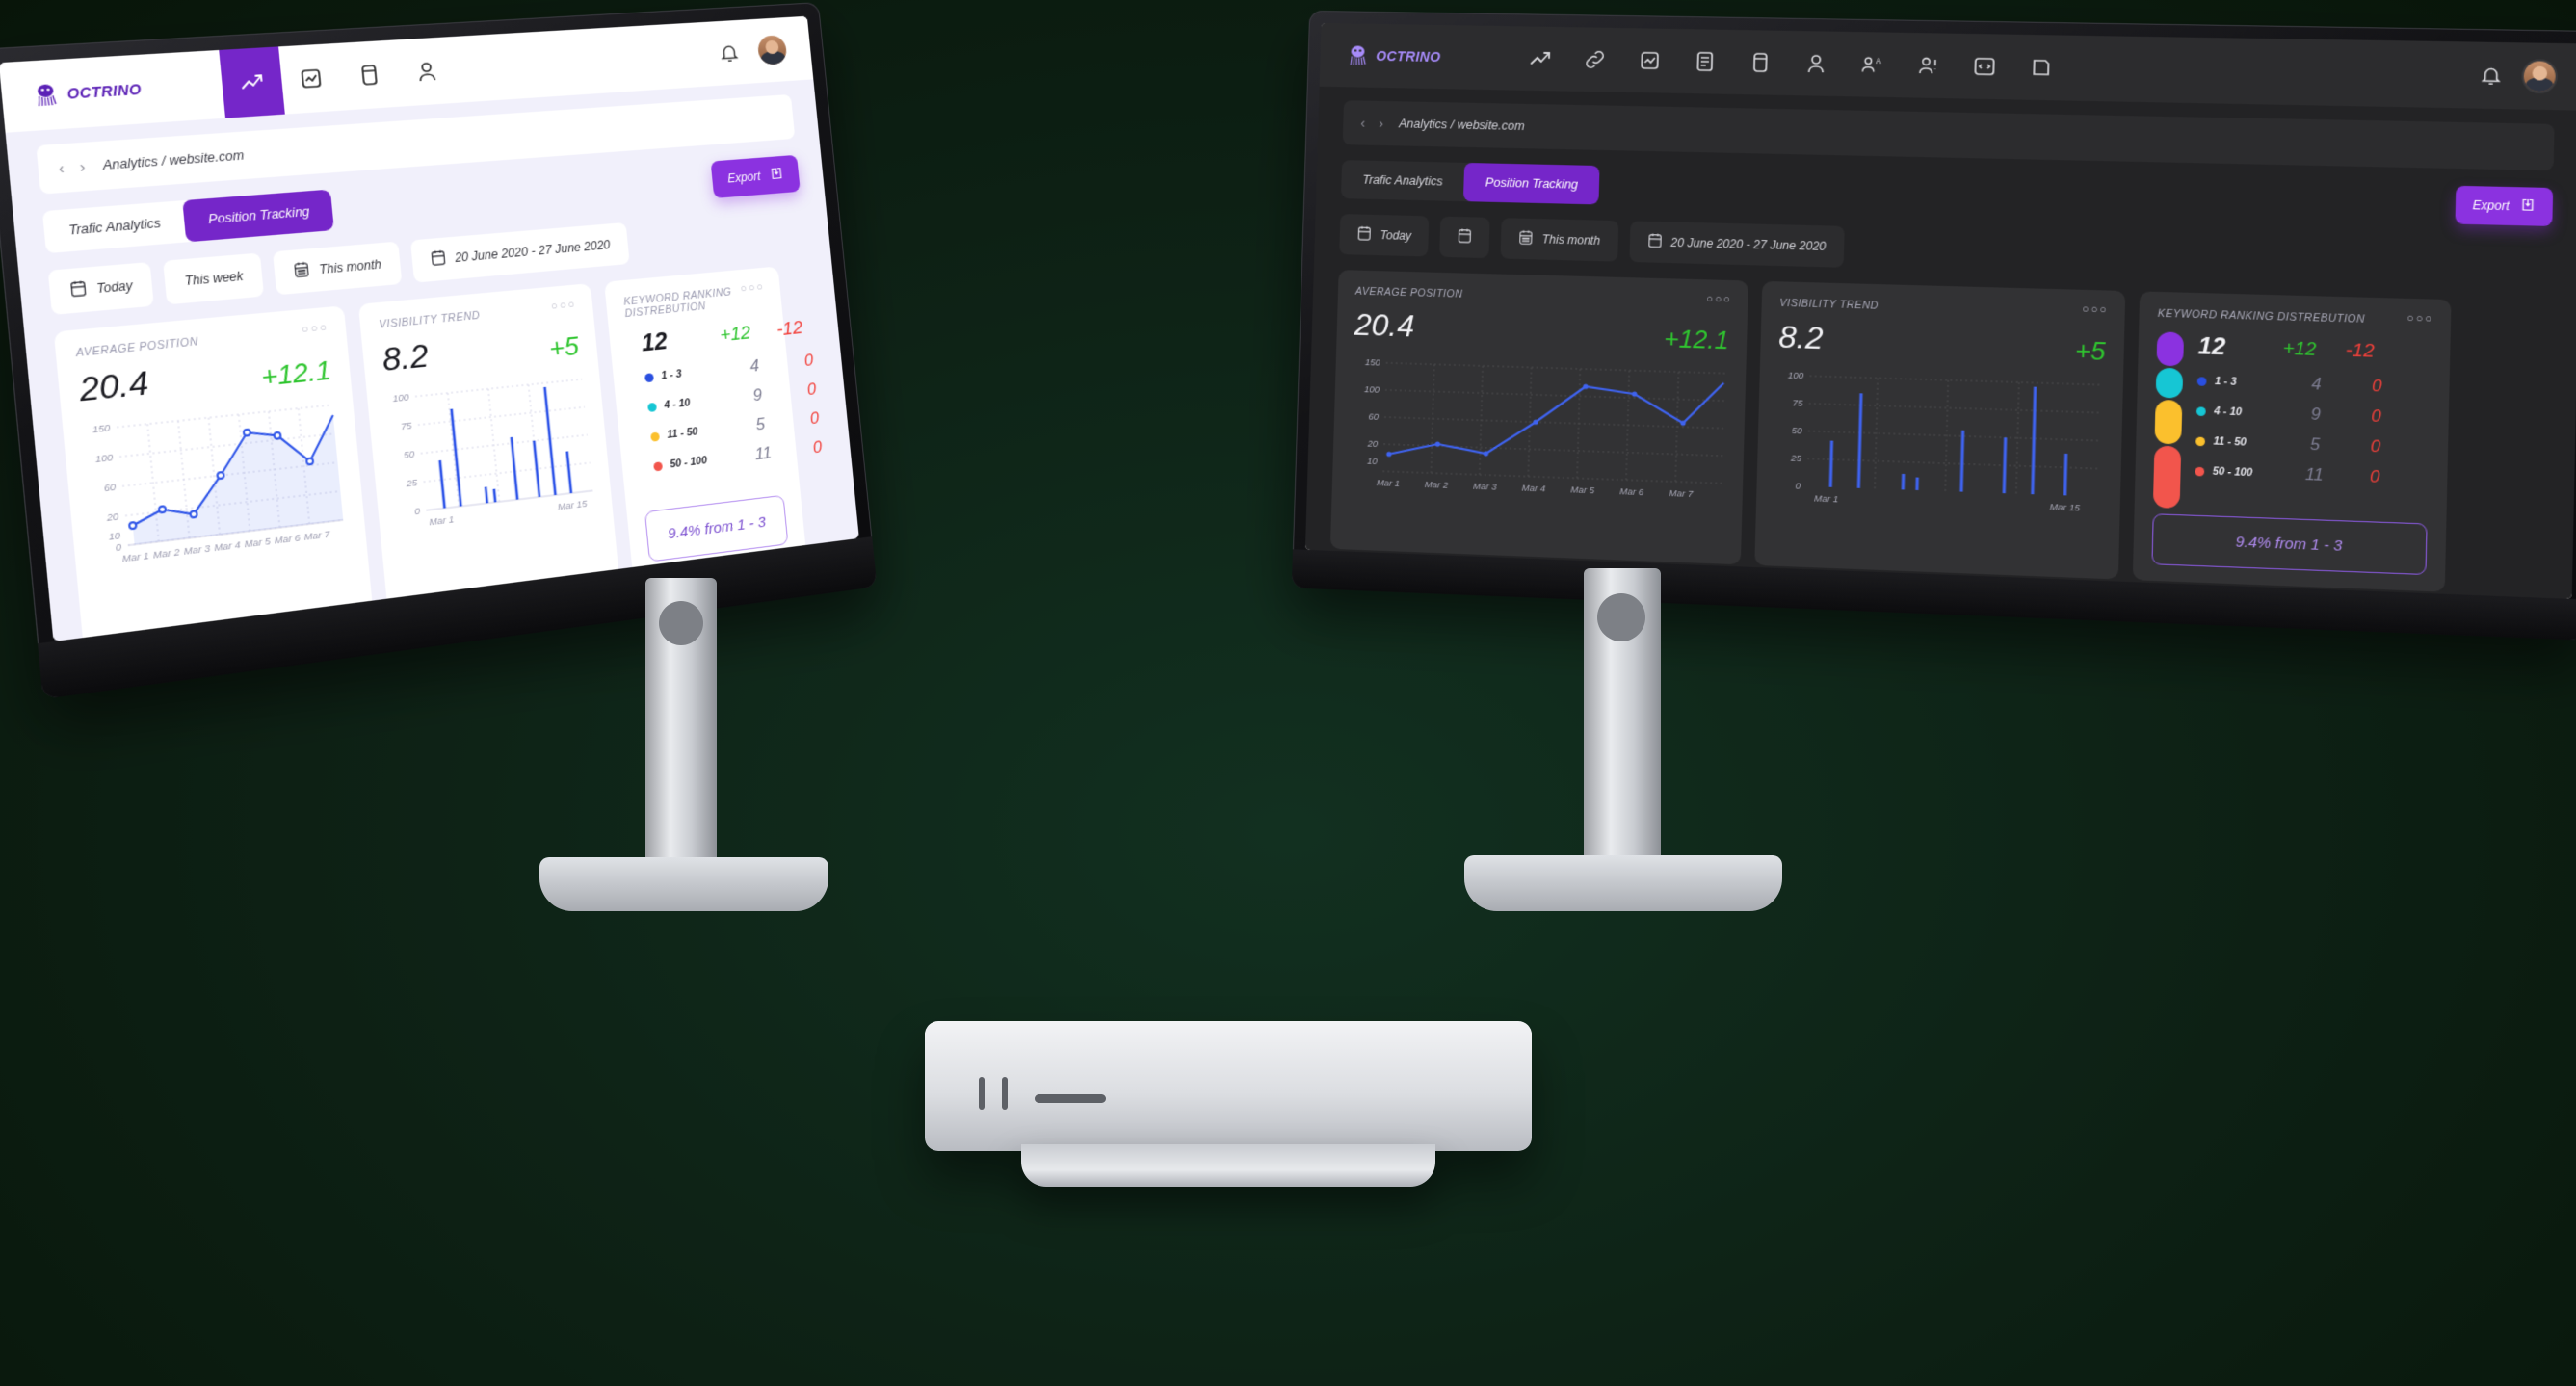 The width and height of the screenshot is (2576, 1386). I want to click on nav-item-database, so click(1761, 62).